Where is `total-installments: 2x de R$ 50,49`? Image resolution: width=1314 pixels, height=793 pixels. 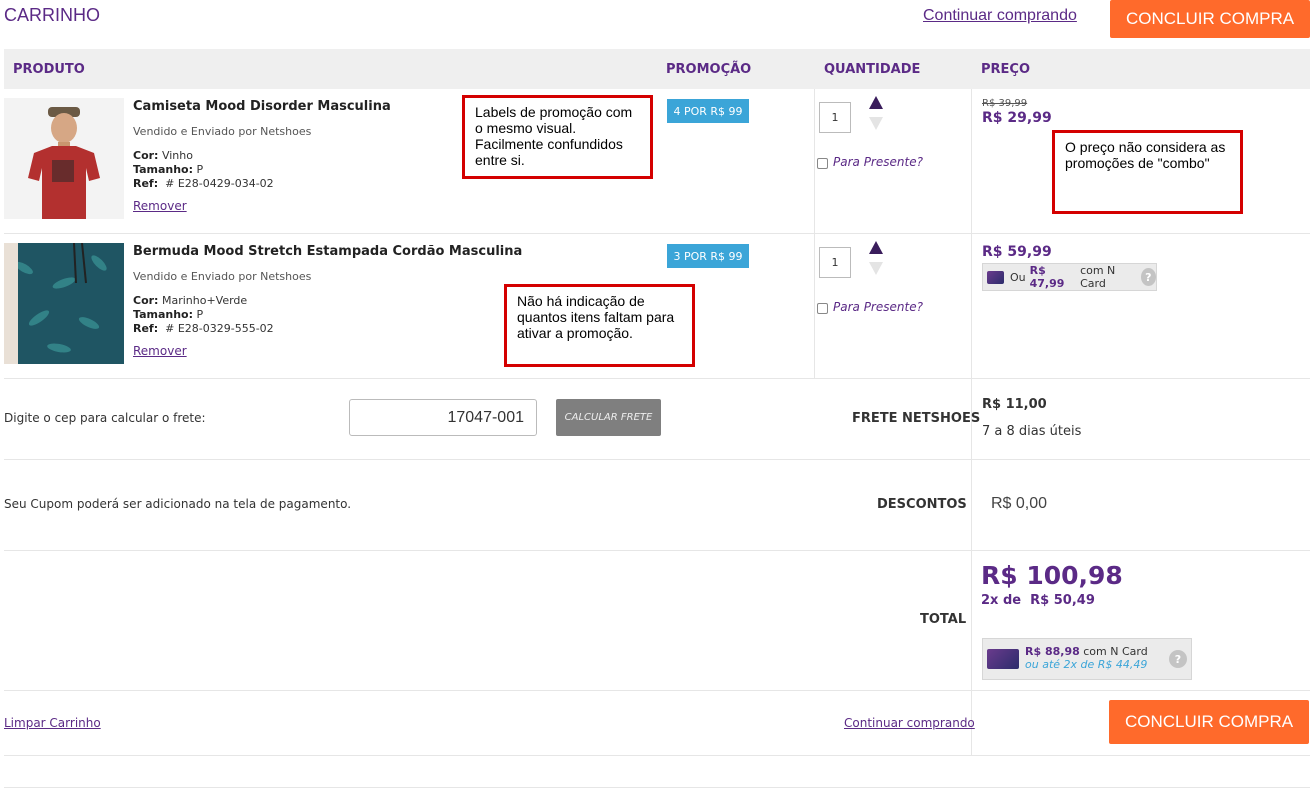 total-installments: 2x de R$ 50,49 is located at coordinates (1038, 600).